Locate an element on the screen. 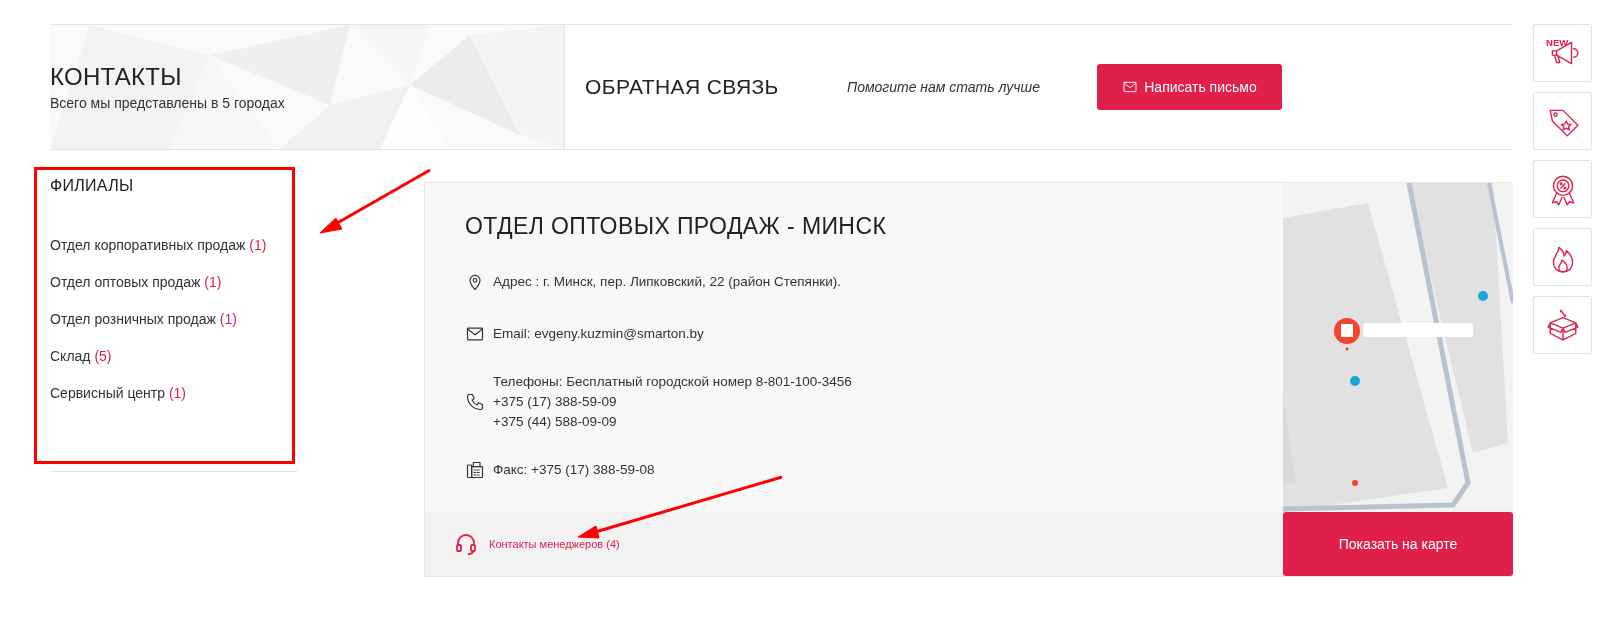  tag-icon is located at coordinates (1564, 123).